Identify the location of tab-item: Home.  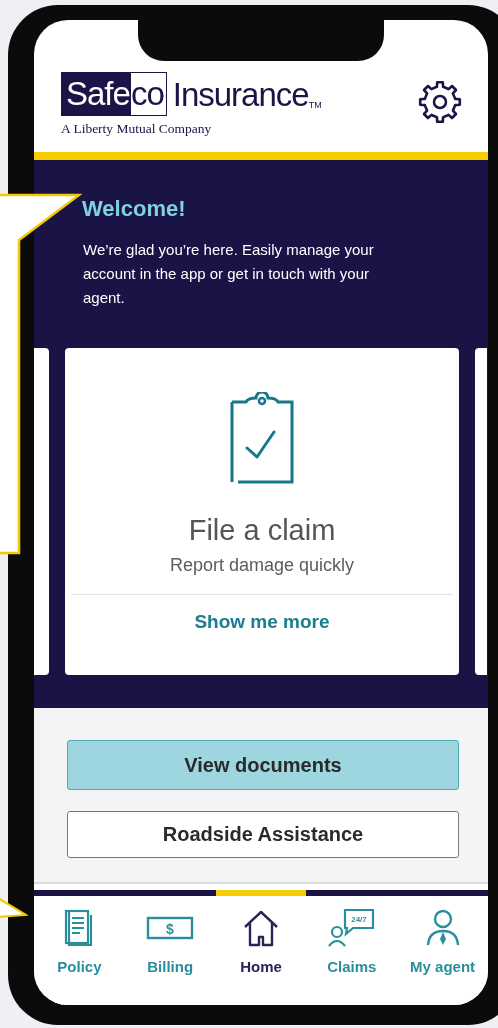
(261, 947).